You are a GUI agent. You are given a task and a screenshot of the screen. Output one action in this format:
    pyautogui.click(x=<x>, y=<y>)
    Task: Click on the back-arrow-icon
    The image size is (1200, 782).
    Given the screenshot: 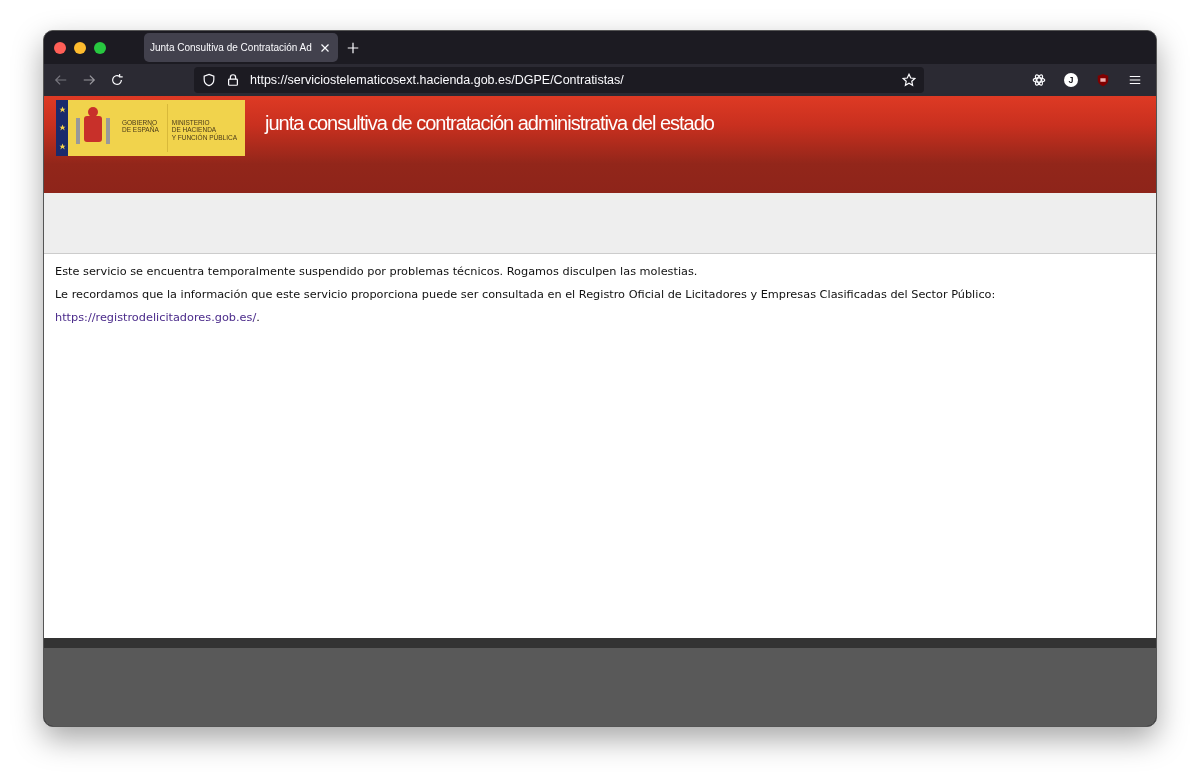 What is the action you would take?
    pyautogui.click(x=61, y=80)
    